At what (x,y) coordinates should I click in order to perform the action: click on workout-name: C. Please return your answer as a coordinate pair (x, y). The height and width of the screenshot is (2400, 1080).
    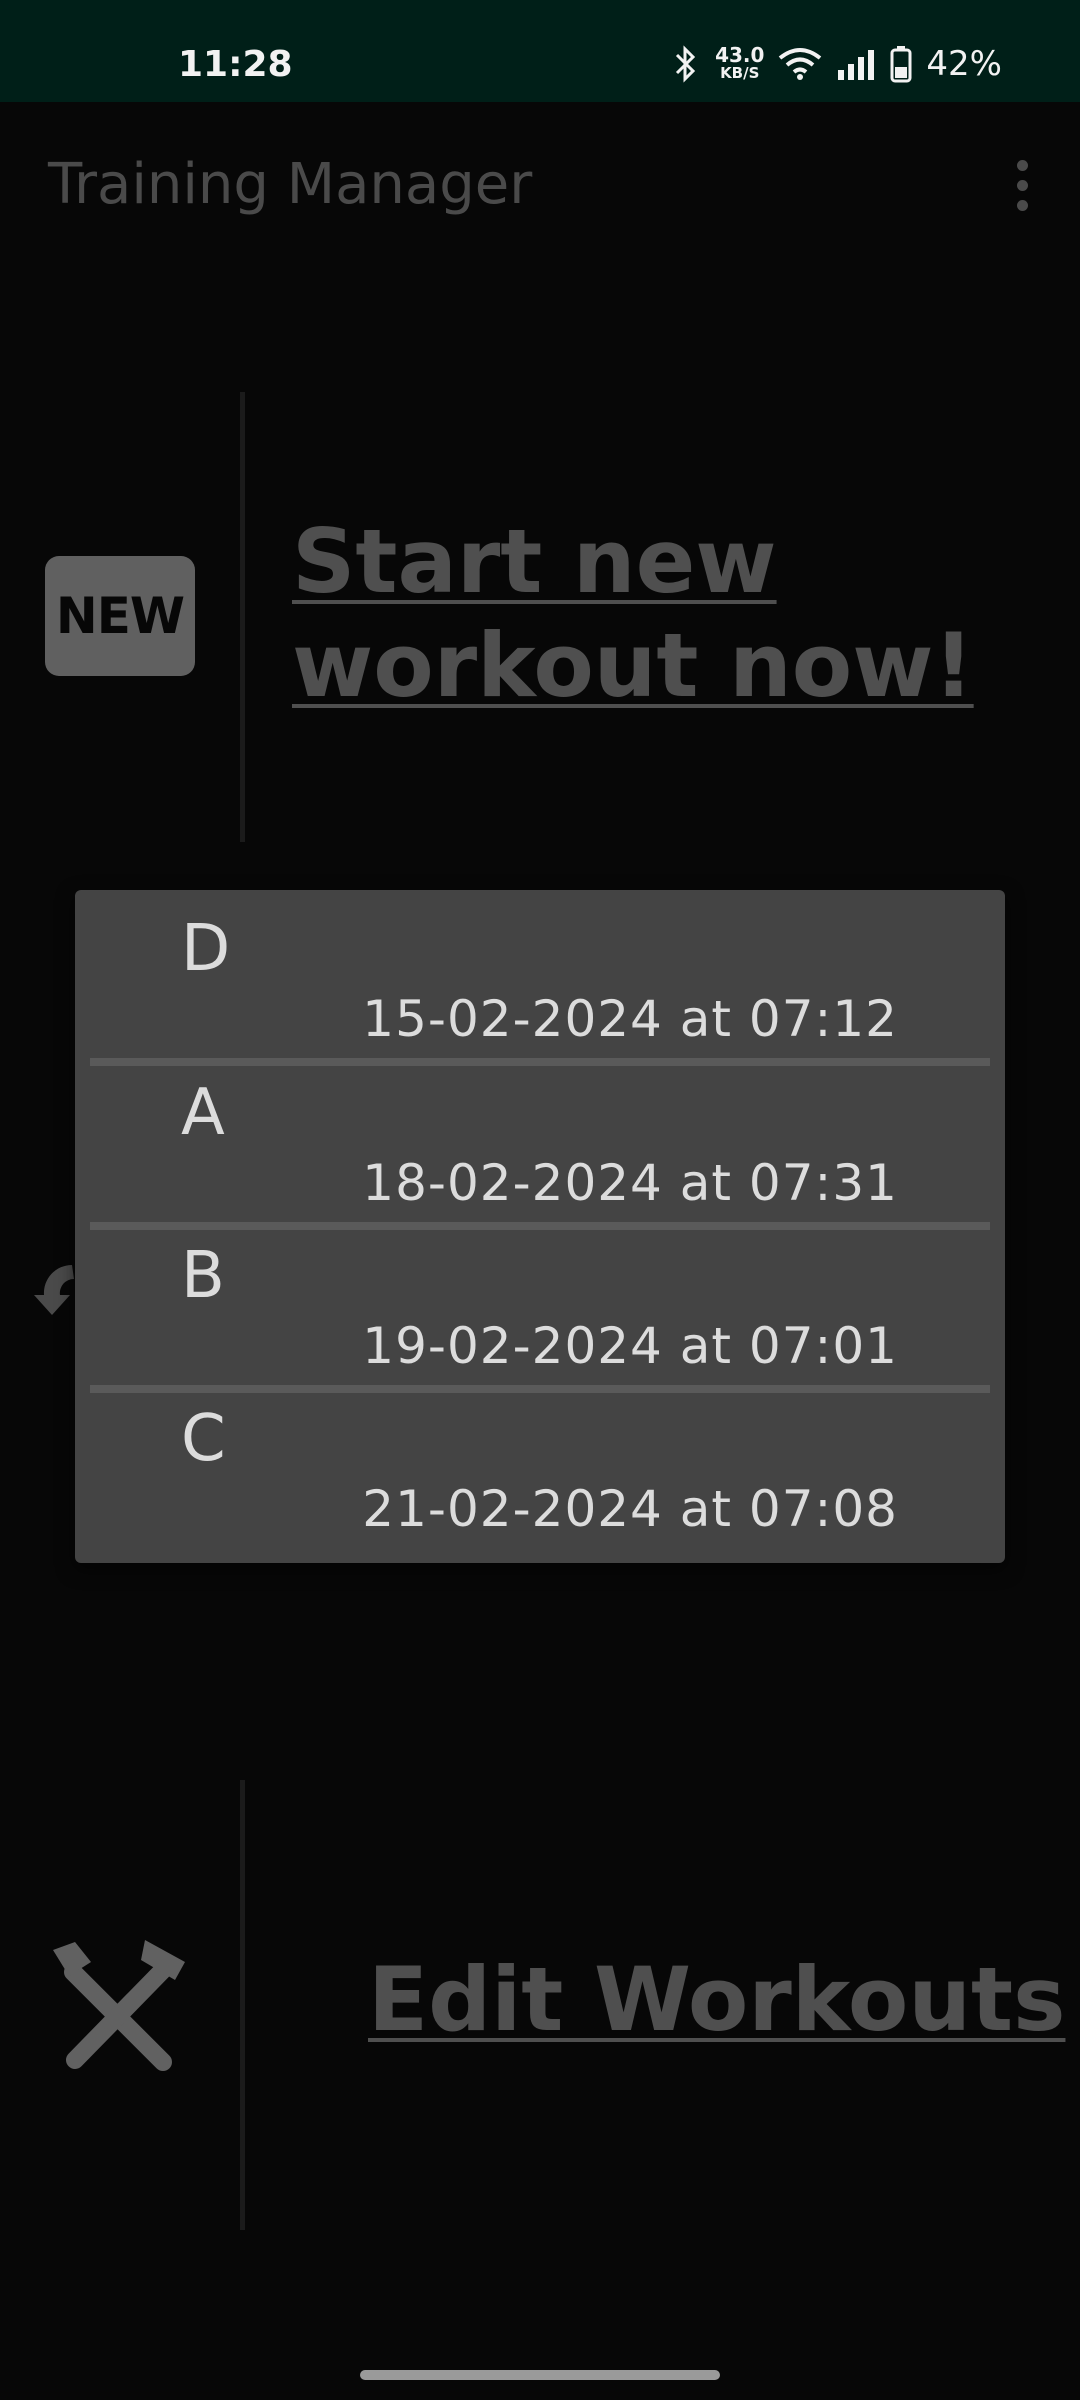
    Looking at the image, I should click on (203, 1439).